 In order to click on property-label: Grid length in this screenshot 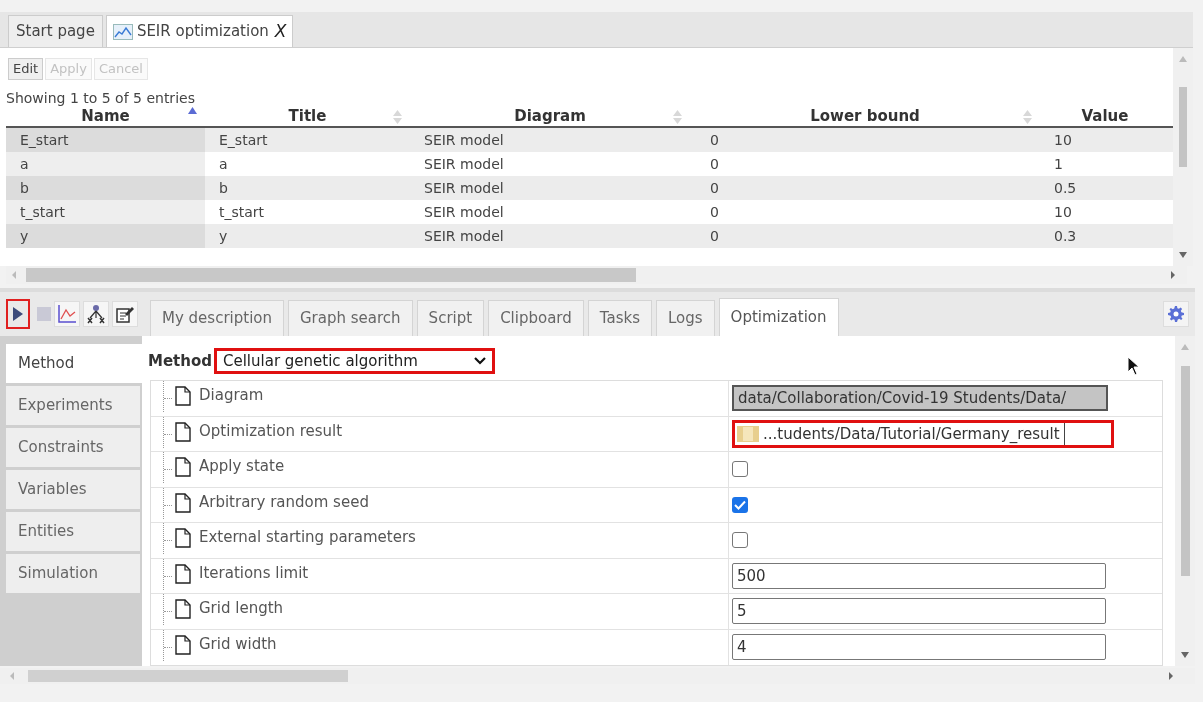, I will do `click(241, 608)`.